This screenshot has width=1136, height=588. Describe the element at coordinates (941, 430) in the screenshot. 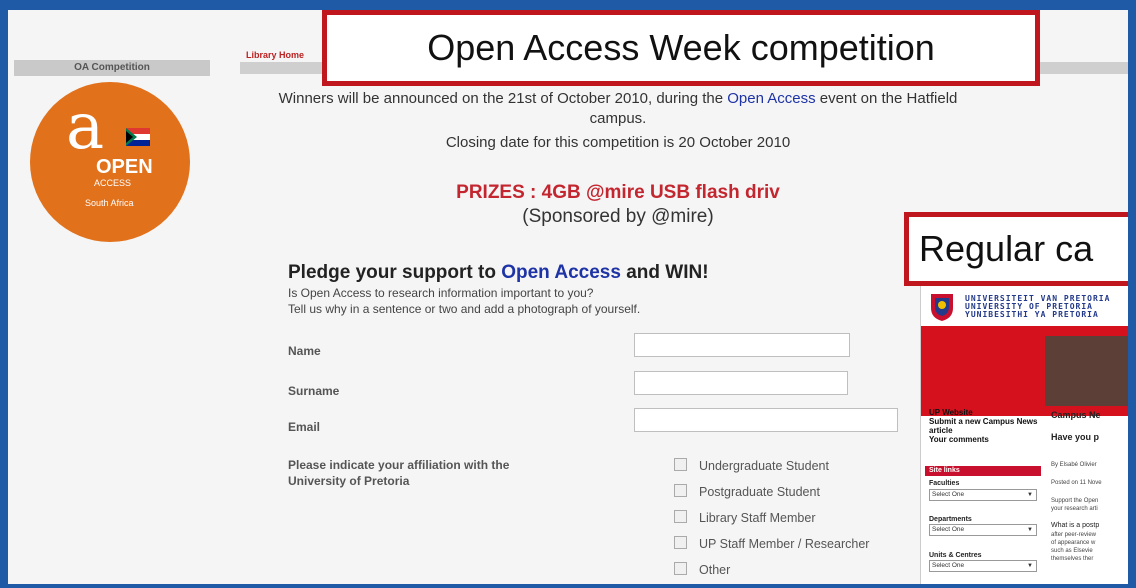

I see `submit-news-link-line-2: article` at that location.